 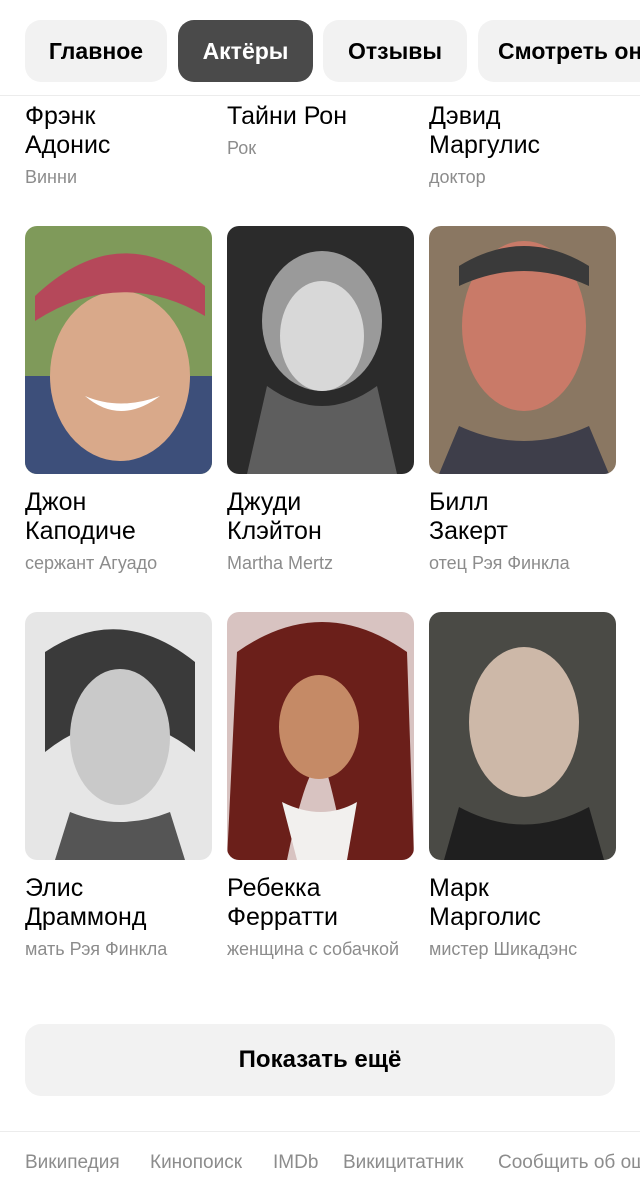 I want to click on footer-link-imdb: IMDb, so click(x=295, y=1163).